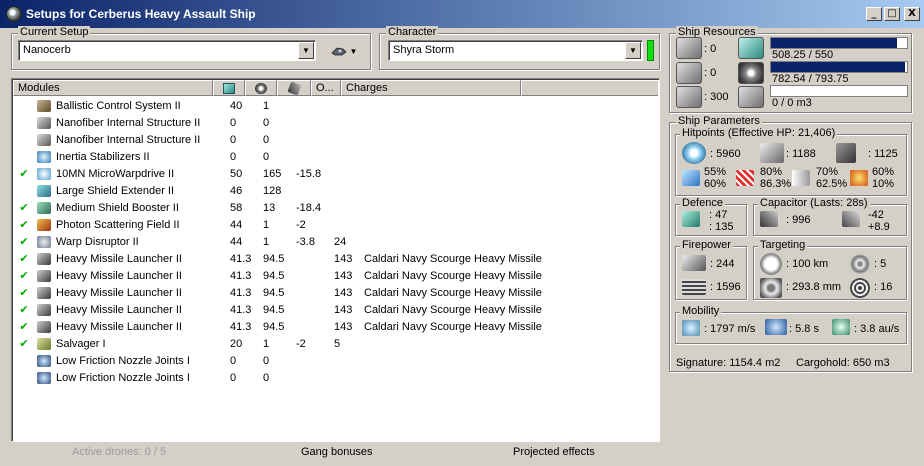  I want to click on cpu-value: 508.25 / 550, so click(803, 55).